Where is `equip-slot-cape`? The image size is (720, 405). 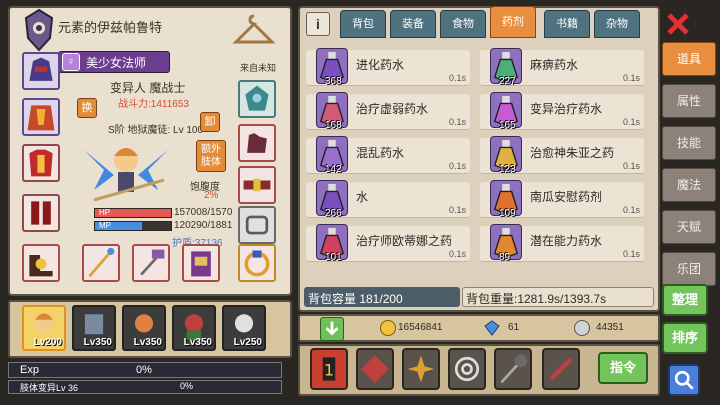 equip-slot-cape is located at coordinates (41, 117).